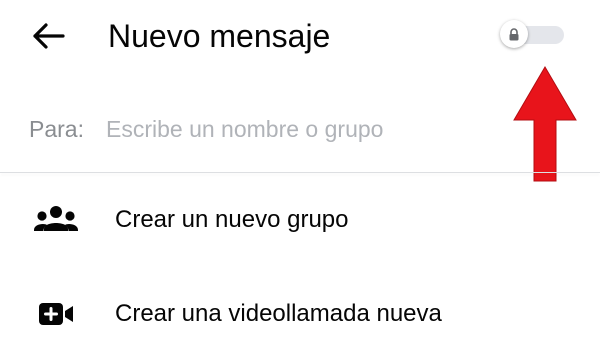  I want to click on create-group-label: Crear un nuevo grupo, so click(232, 219).